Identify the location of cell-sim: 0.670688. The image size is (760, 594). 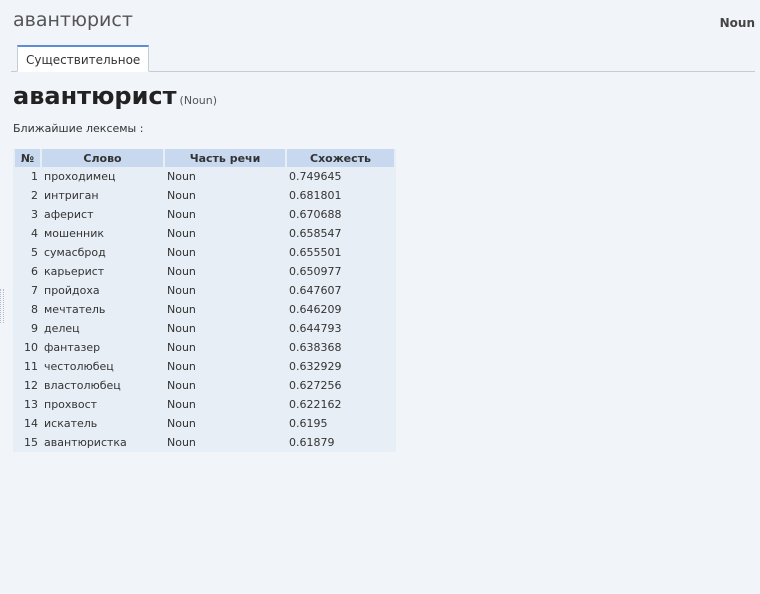
(315, 214).